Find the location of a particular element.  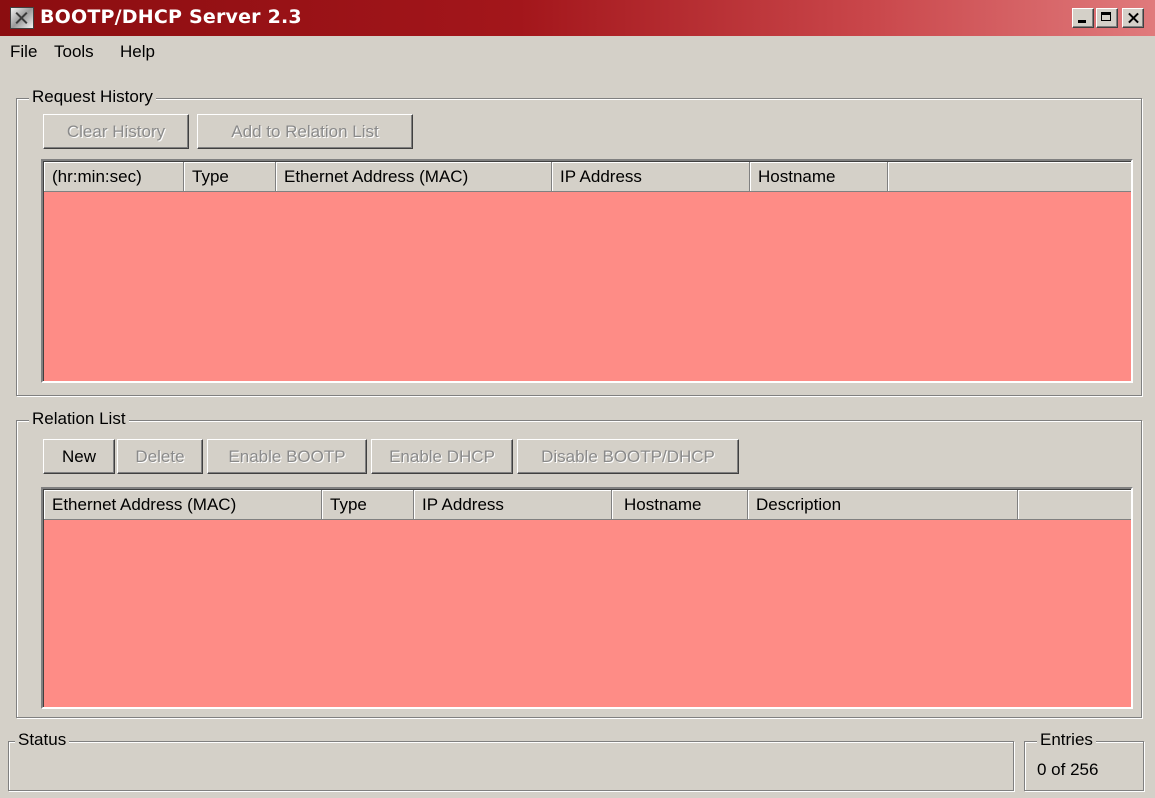

status-group: Status is located at coordinates (511, 760).